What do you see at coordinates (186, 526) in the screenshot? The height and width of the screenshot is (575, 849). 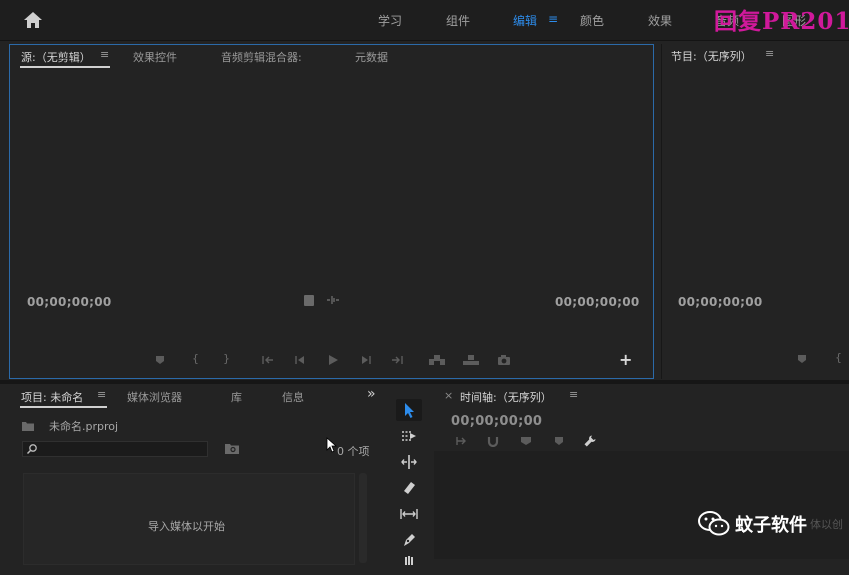 I see `import-hint: 导入媒体以开始` at bounding box center [186, 526].